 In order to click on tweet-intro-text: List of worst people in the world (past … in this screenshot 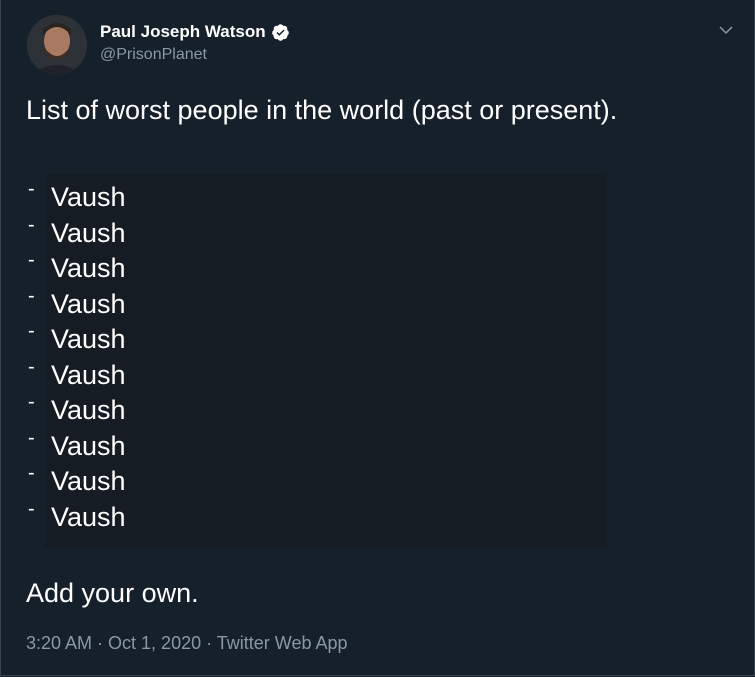, I will do `click(322, 110)`.